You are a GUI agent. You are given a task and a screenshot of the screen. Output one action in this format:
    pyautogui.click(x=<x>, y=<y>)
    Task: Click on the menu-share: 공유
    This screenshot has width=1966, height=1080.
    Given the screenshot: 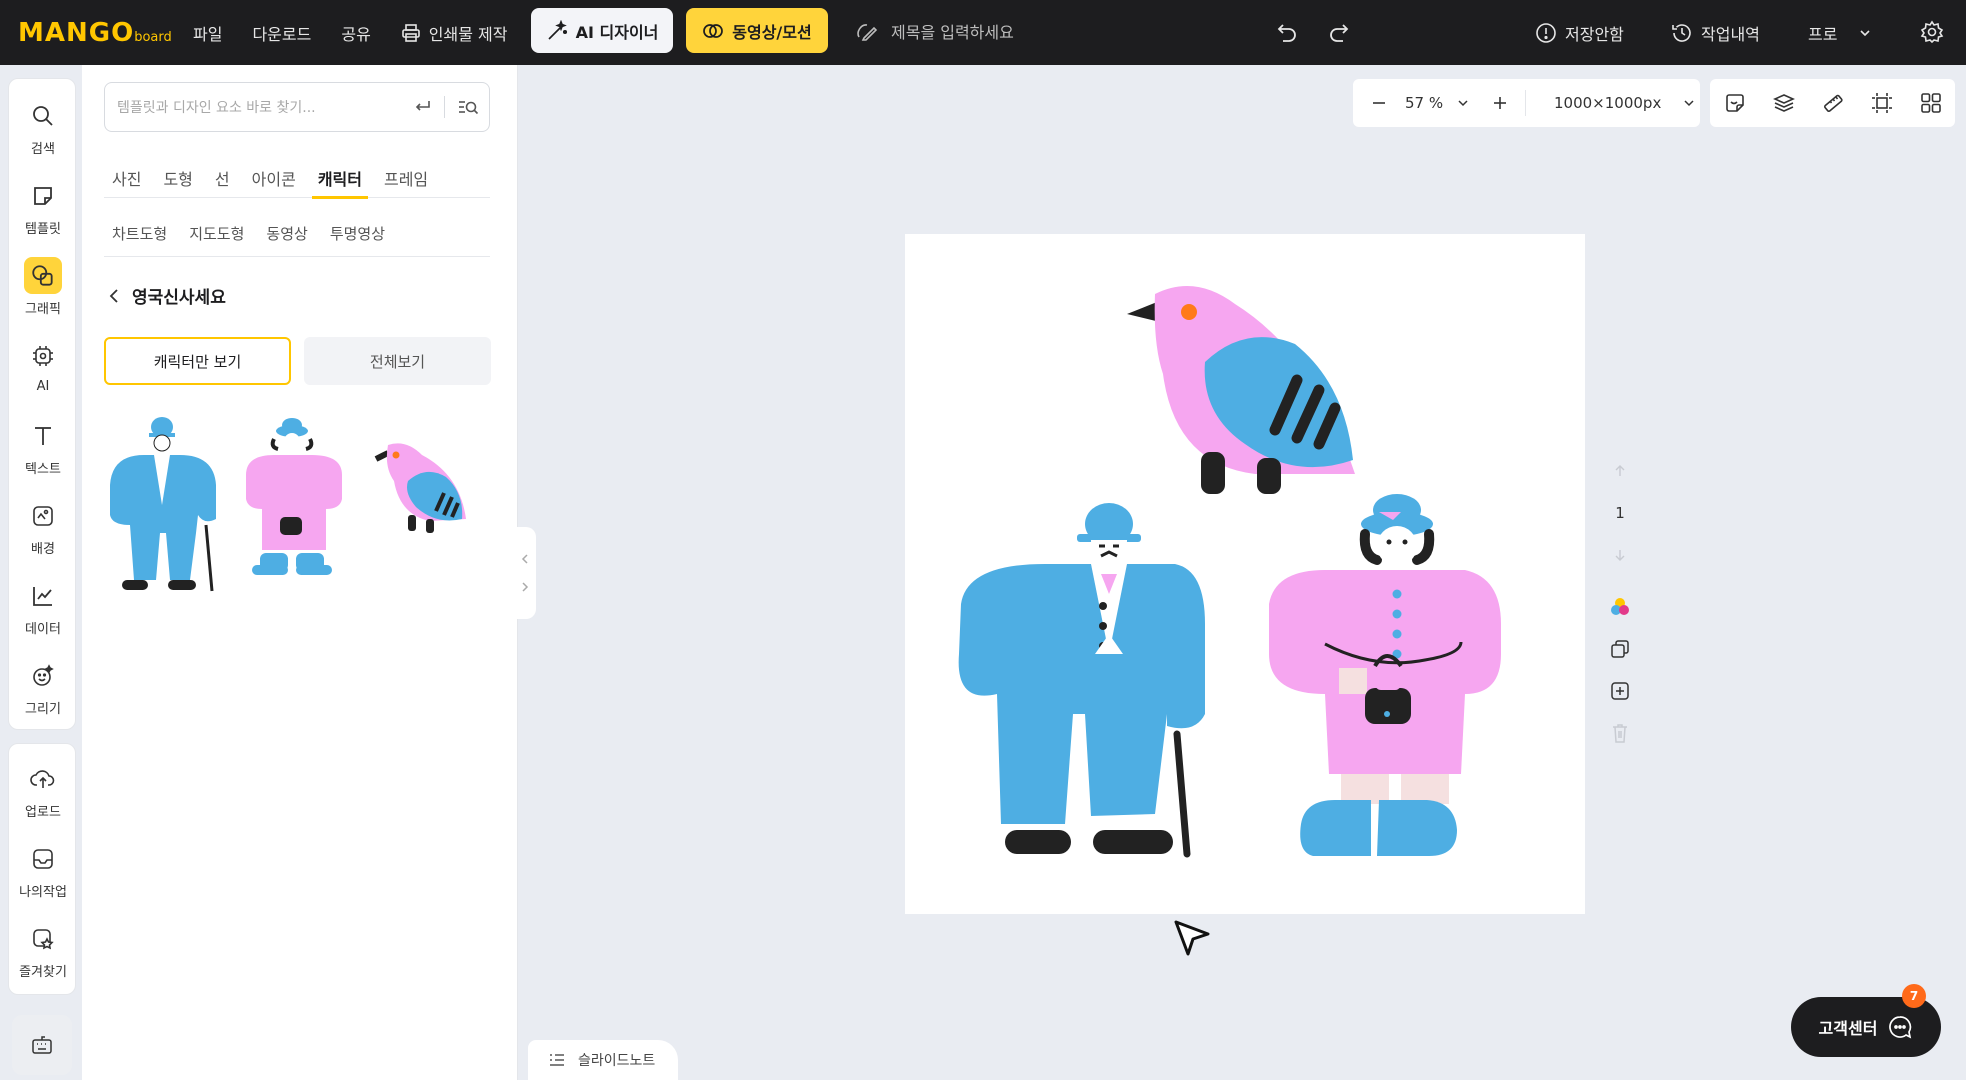 What is the action you would take?
    pyautogui.click(x=355, y=33)
    